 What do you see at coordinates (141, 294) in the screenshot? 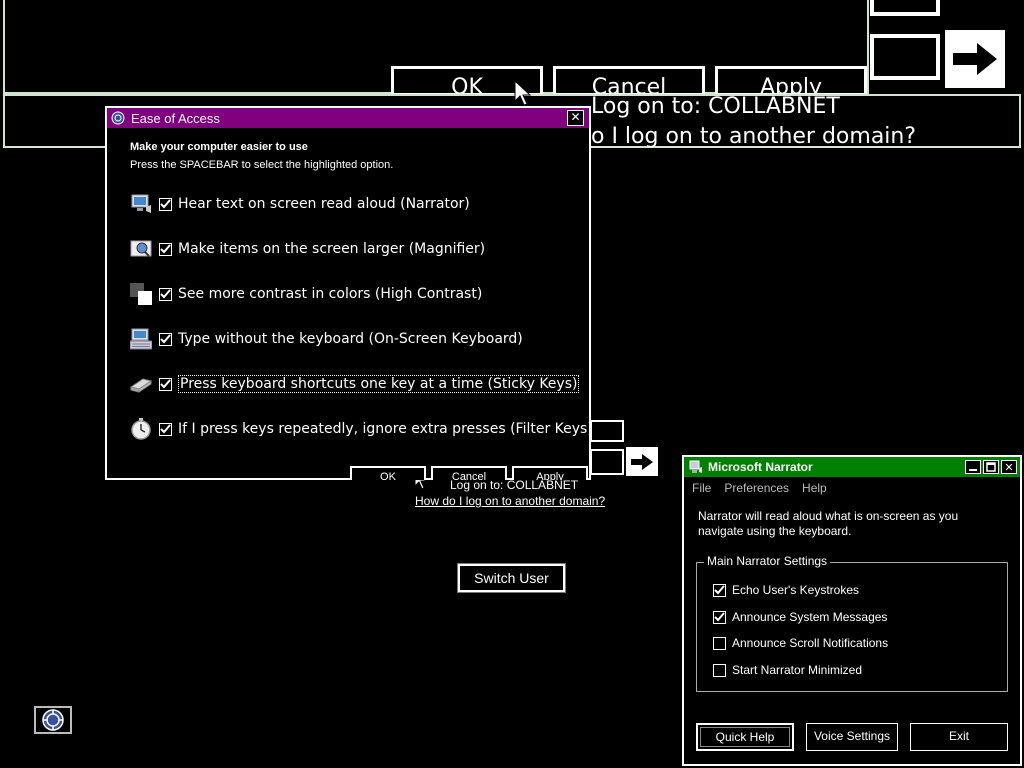
I see `high-contrast-icon` at bounding box center [141, 294].